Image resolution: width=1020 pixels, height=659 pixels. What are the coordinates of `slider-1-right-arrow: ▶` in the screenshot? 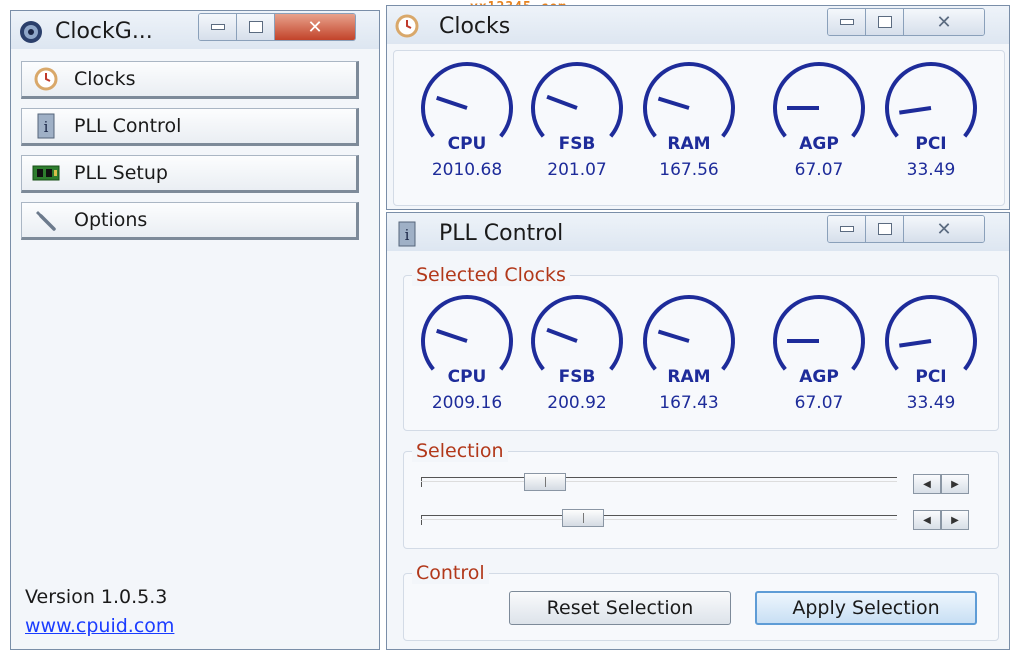 It's located at (955, 484).